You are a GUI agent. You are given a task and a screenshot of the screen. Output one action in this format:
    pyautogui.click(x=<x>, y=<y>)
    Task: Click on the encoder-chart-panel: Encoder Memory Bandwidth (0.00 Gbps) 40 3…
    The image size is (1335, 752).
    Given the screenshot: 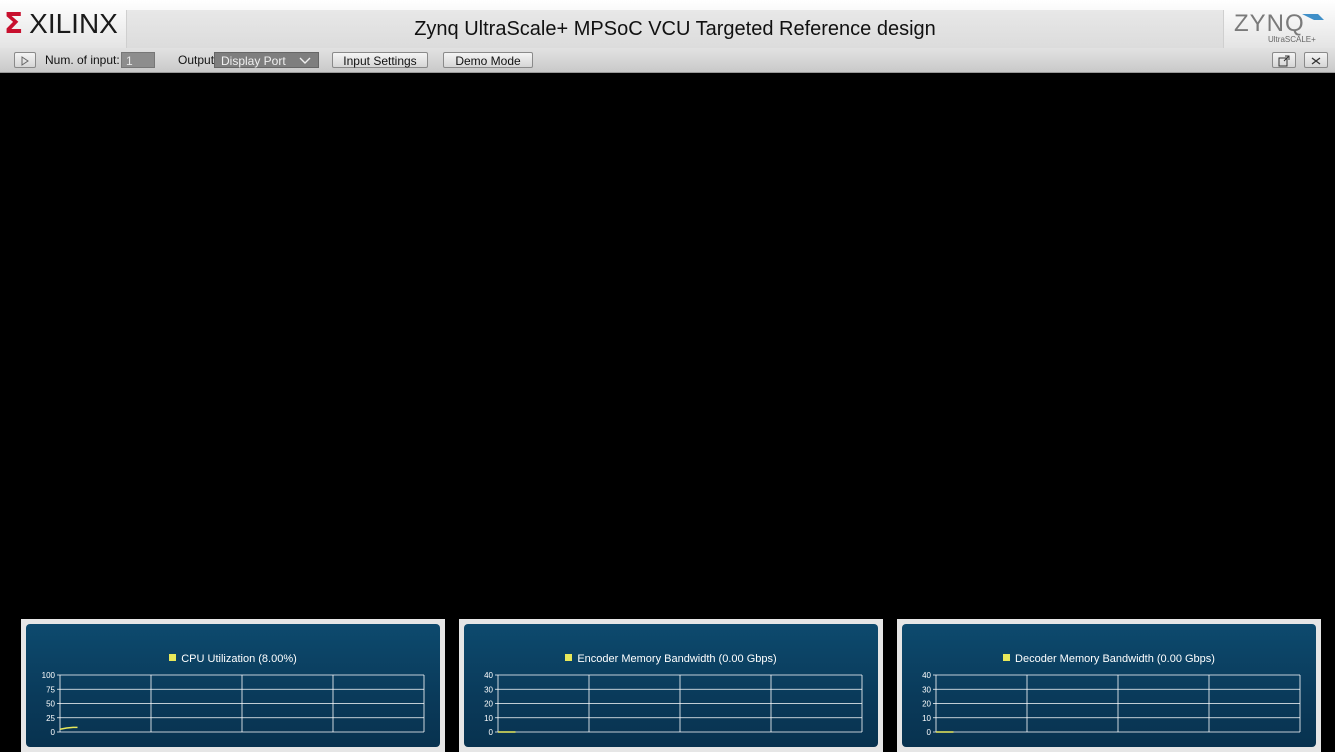 What is the action you would take?
    pyautogui.click(x=671, y=685)
    